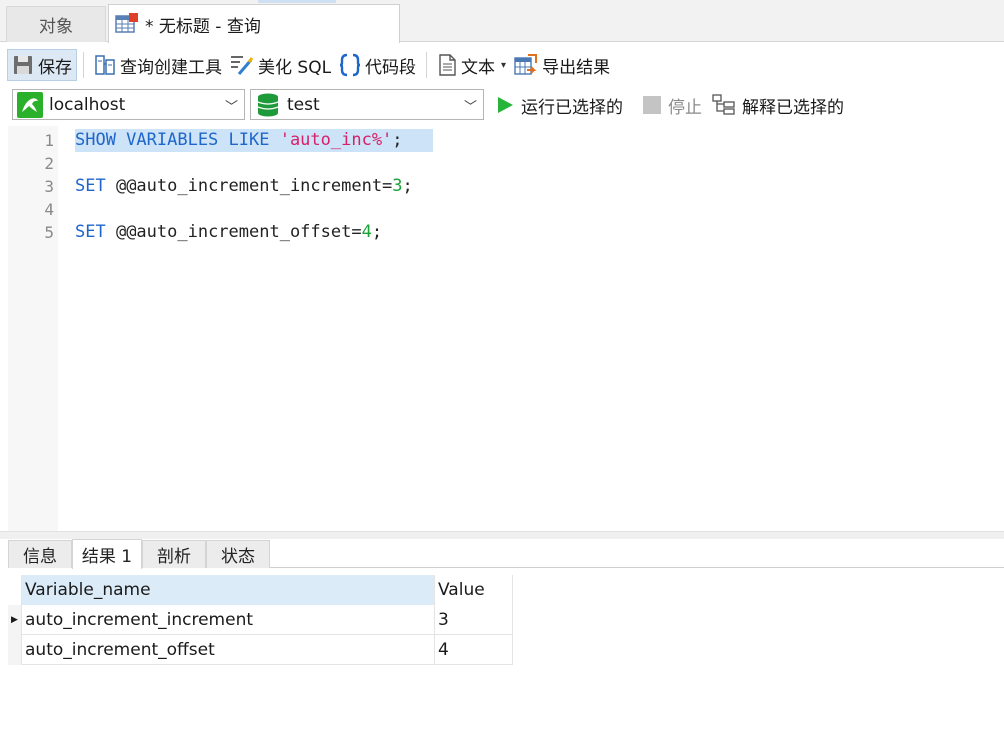 This screenshot has height=742, width=1004. What do you see at coordinates (49, 209) in the screenshot?
I see `line-number: 4` at bounding box center [49, 209].